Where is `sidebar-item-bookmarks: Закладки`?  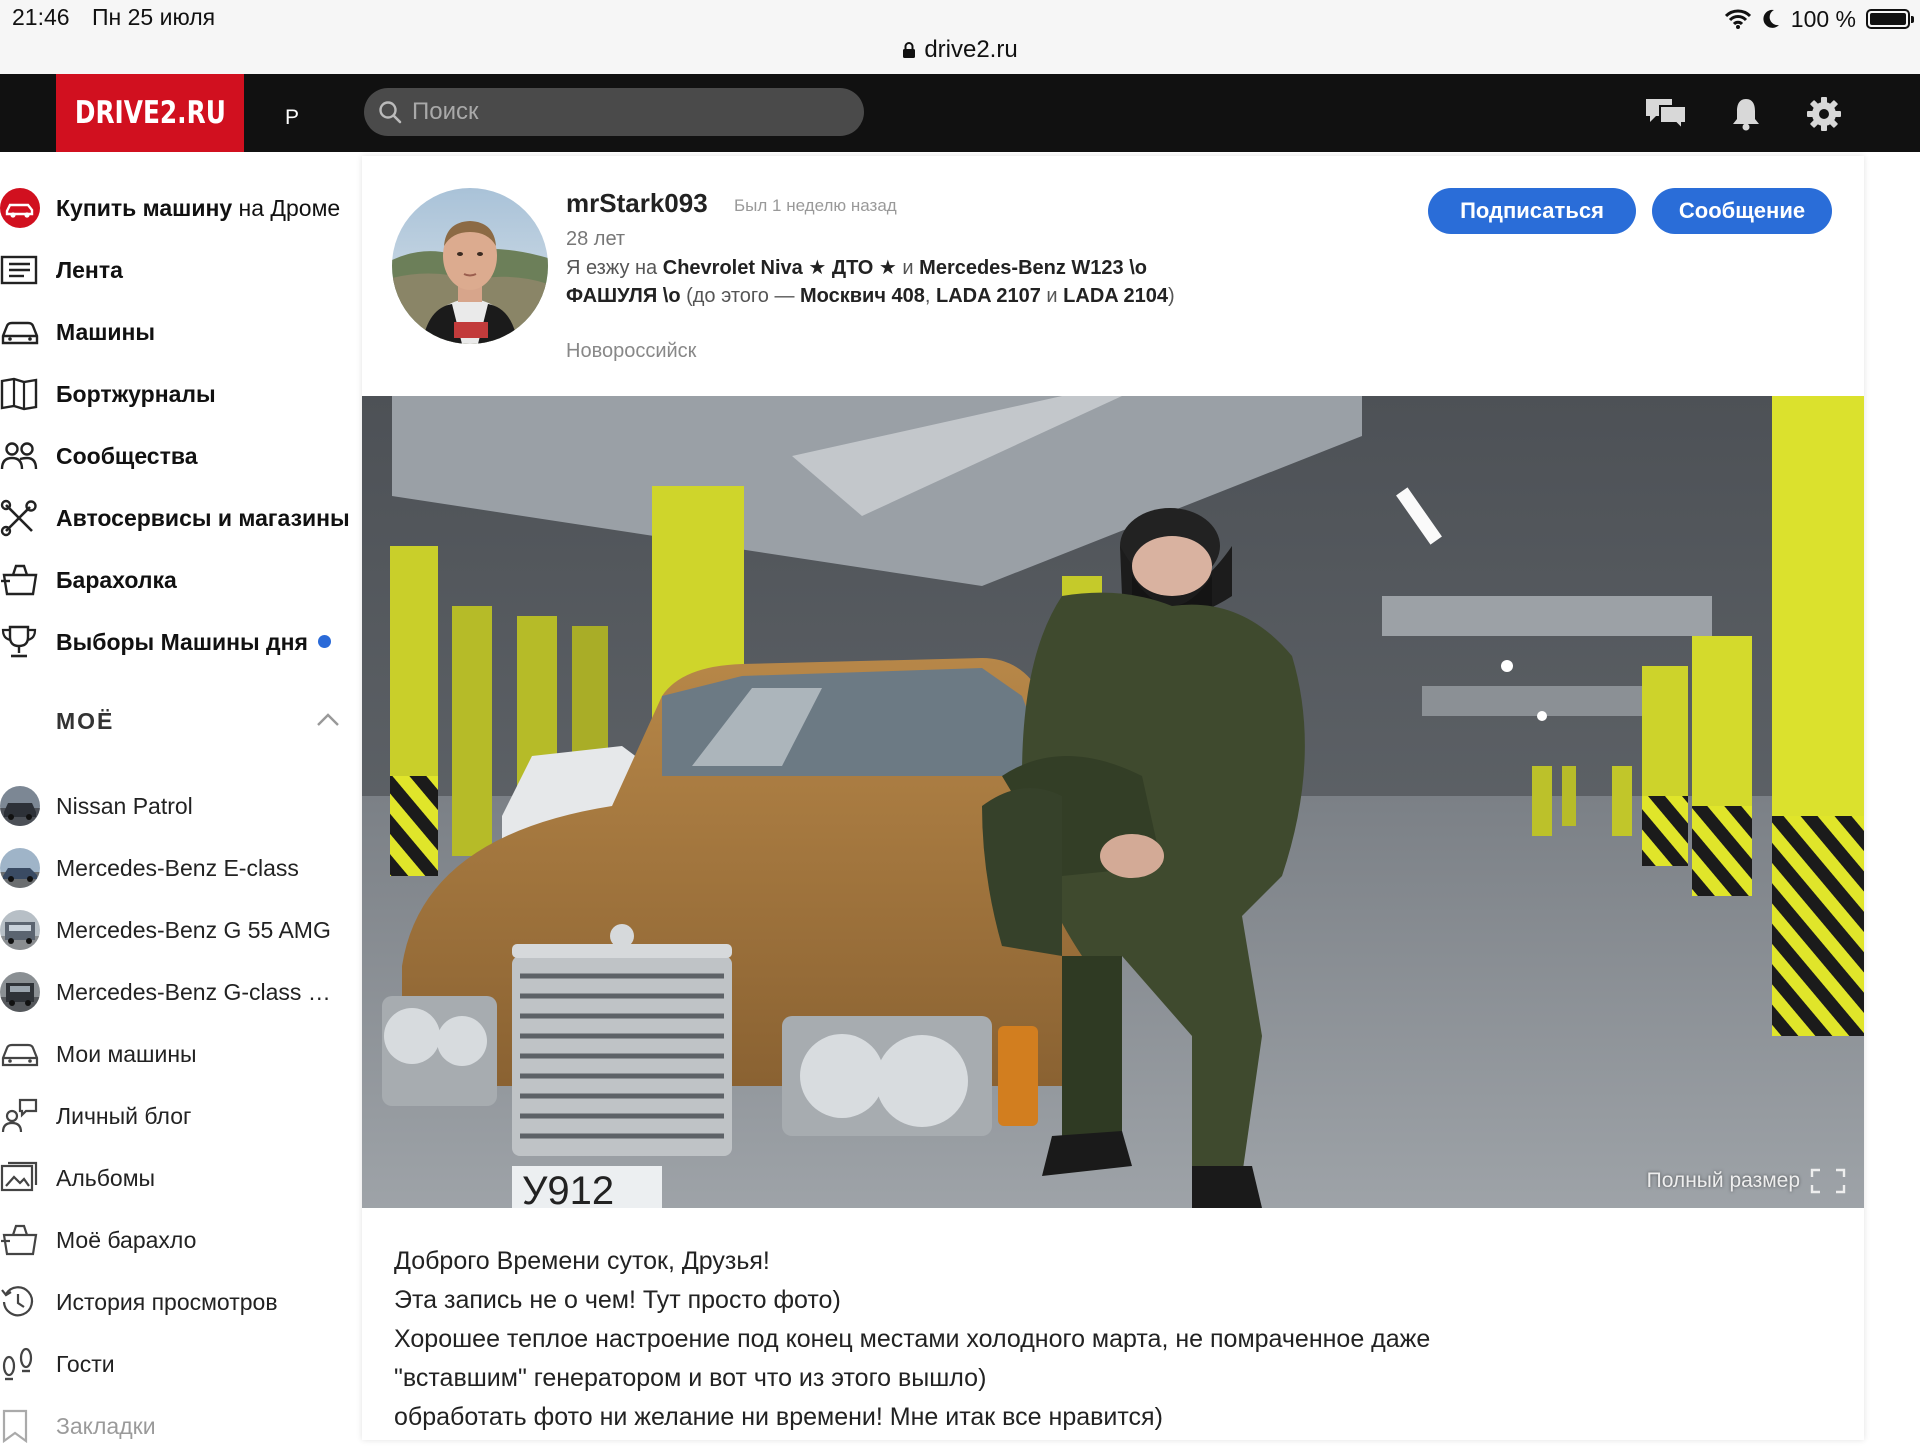 sidebar-item-bookmarks: Закладки is located at coordinates (78, 1426).